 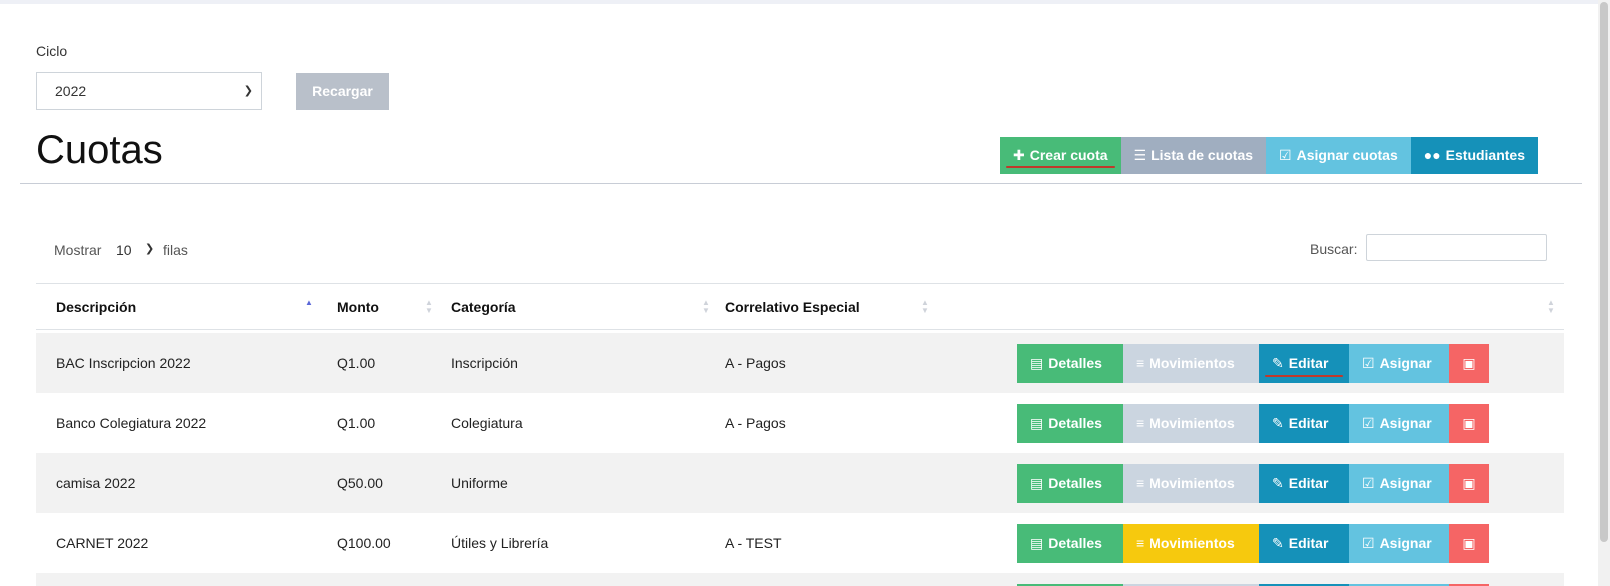 I want to click on table-row, so click(x=800, y=579).